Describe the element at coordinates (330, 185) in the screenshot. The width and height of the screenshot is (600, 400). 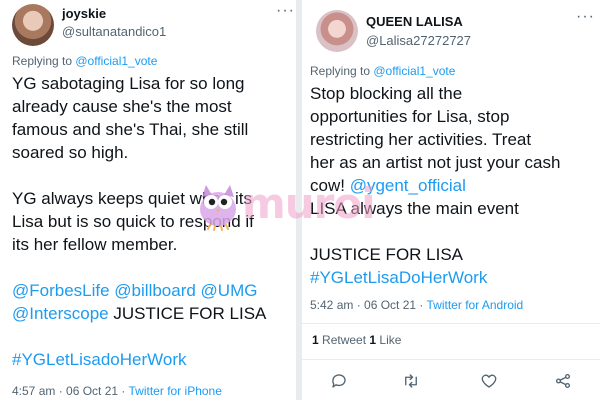
I see `tweet-text-segment: cow!` at that location.